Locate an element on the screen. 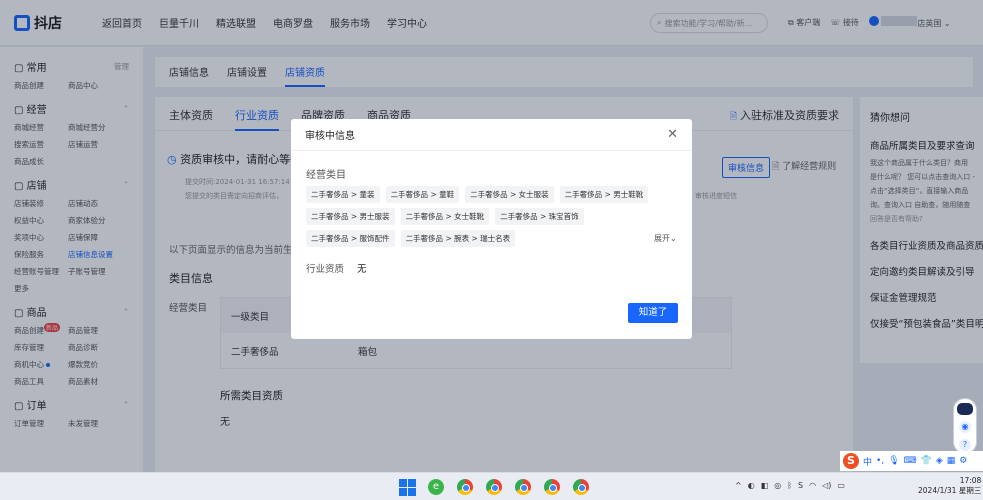 This screenshot has height=500, width=983. sogou-icon: S is located at coordinates (851, 461).